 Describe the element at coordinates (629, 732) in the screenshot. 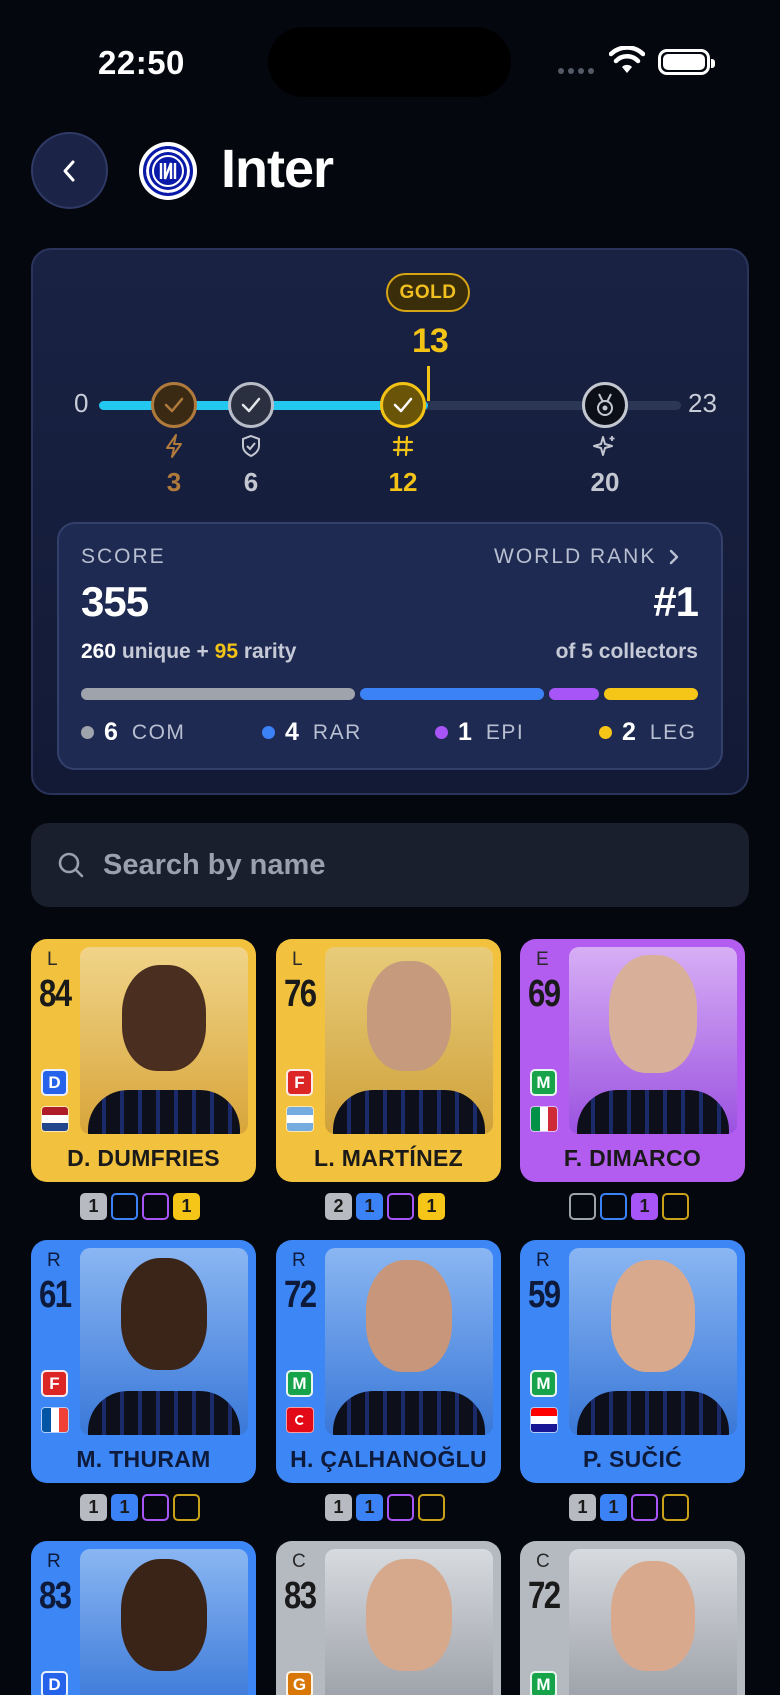

I see `legend-count: 2` at that location.